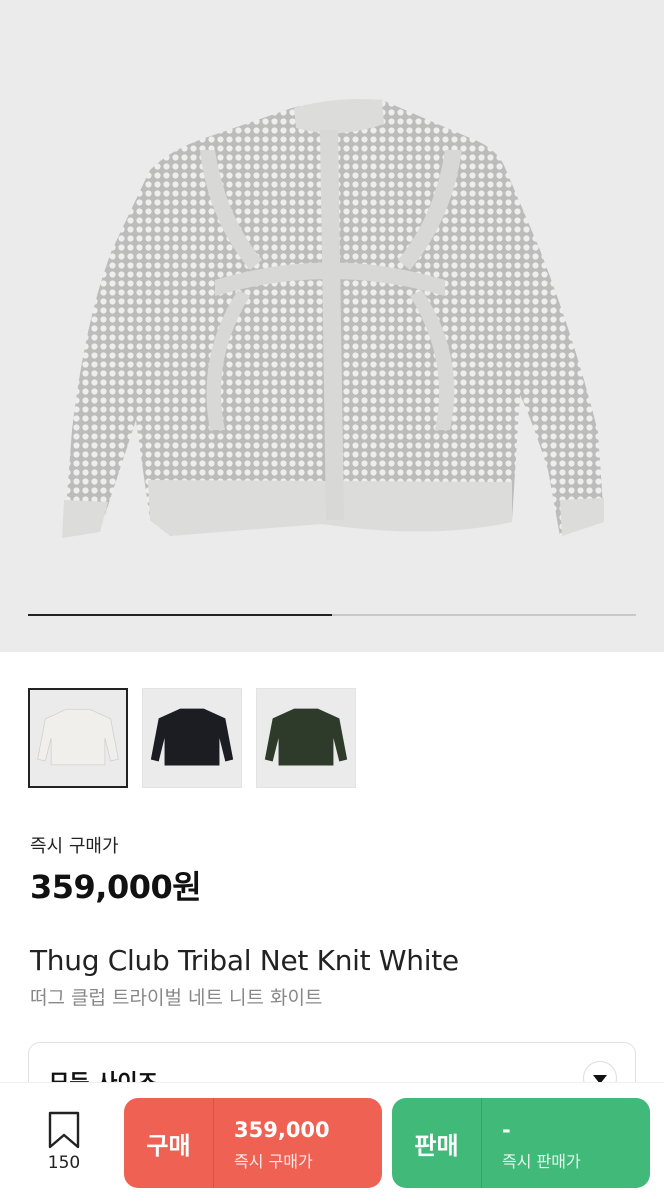 This screenshot has height=1200, width=664. Describe the element at coordinates (169, 1143) in the screenshot. I see `buy-button-label: 구매` at that location.